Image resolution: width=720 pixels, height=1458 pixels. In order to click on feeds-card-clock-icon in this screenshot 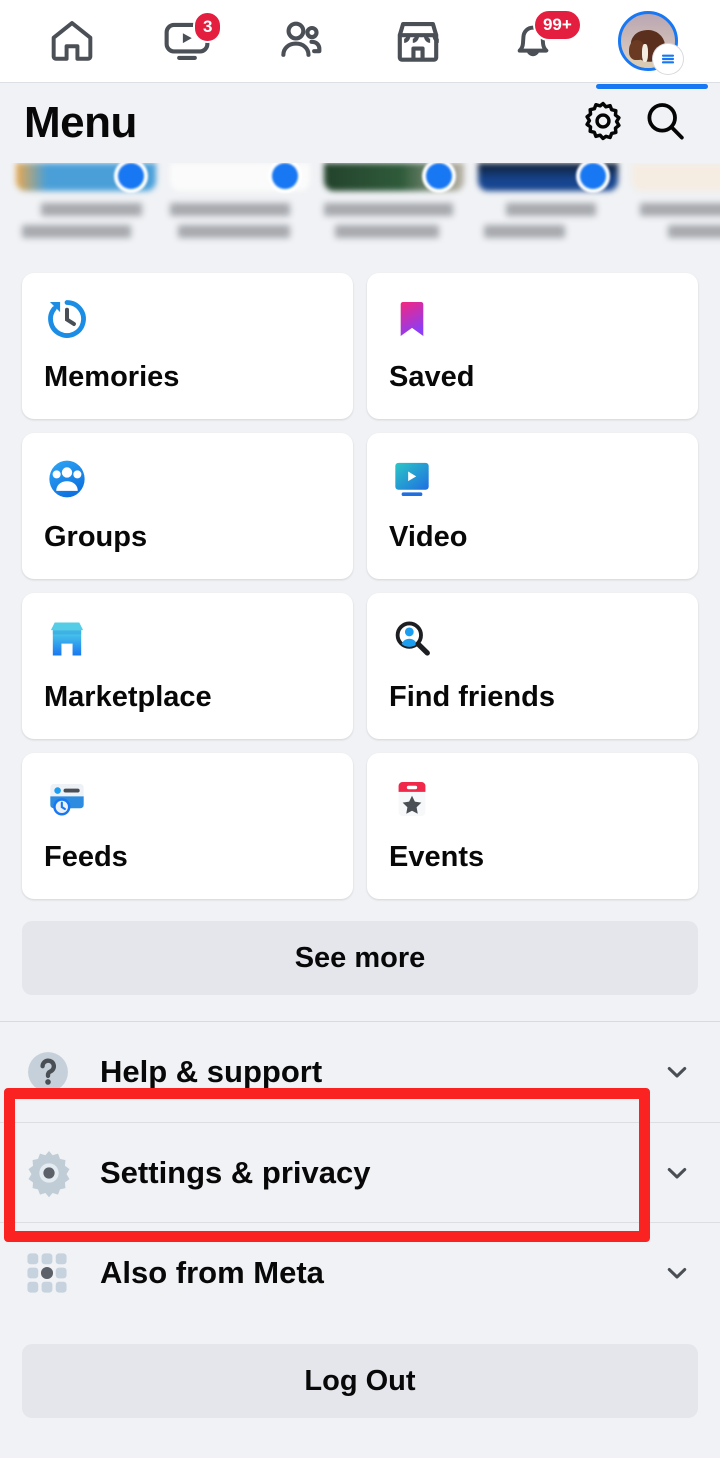, I will do `click(187, 799)`.